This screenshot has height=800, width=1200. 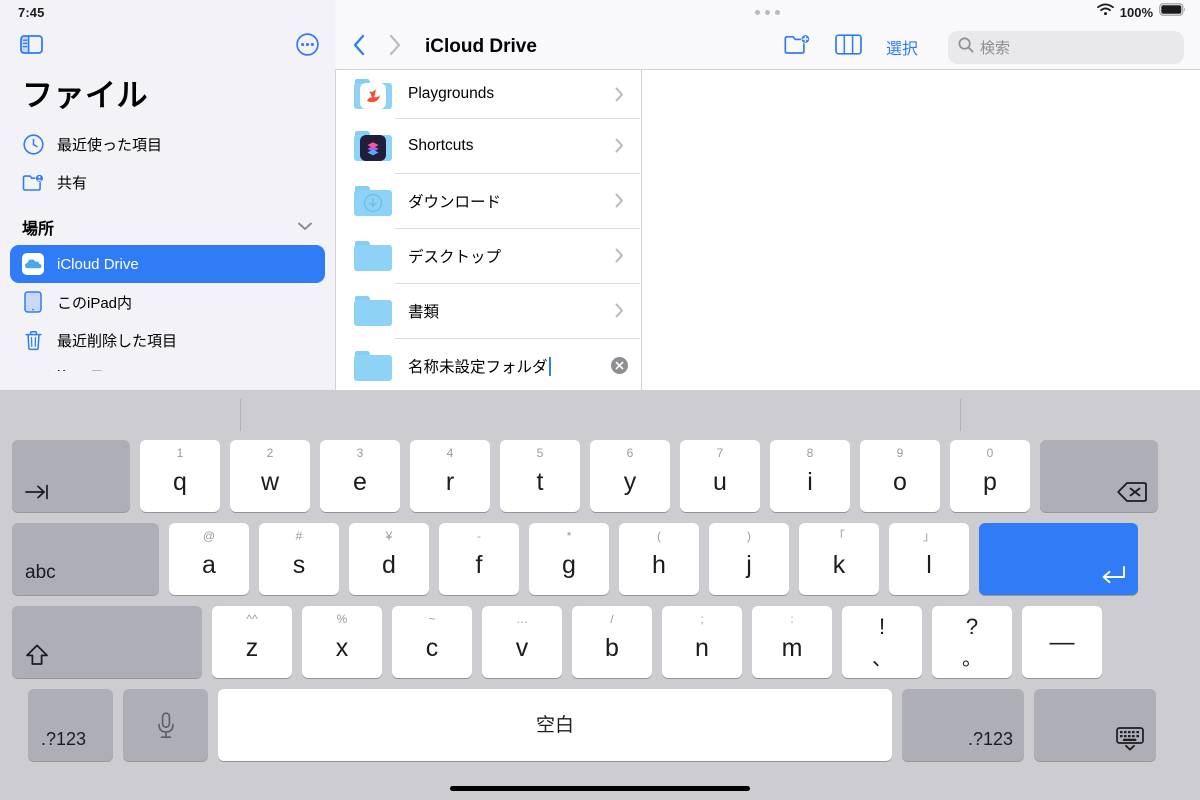 I want to click on key-label: v, so click(x=522, y=648).